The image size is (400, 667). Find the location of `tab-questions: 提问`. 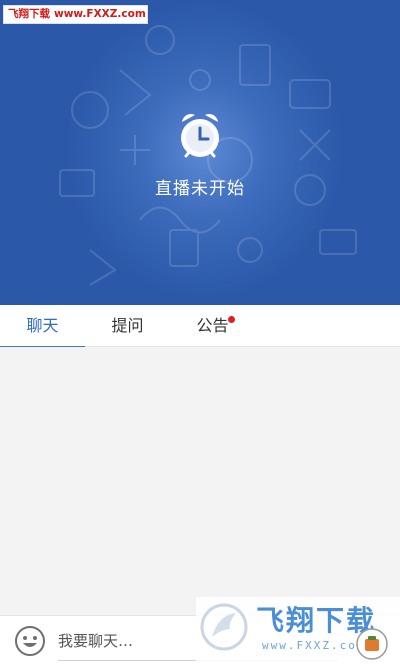

tab-questions: 提问 is located at coordinates (127, 326).